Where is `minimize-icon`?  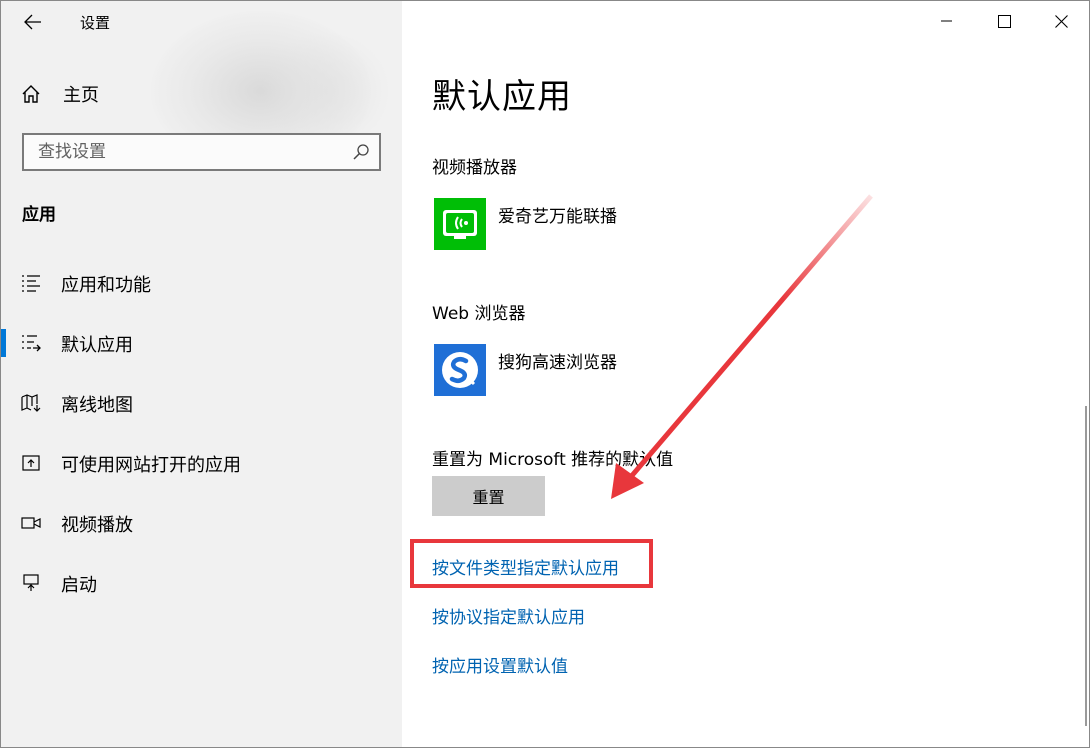
minimize-icon is located at coordinates (946, 21).